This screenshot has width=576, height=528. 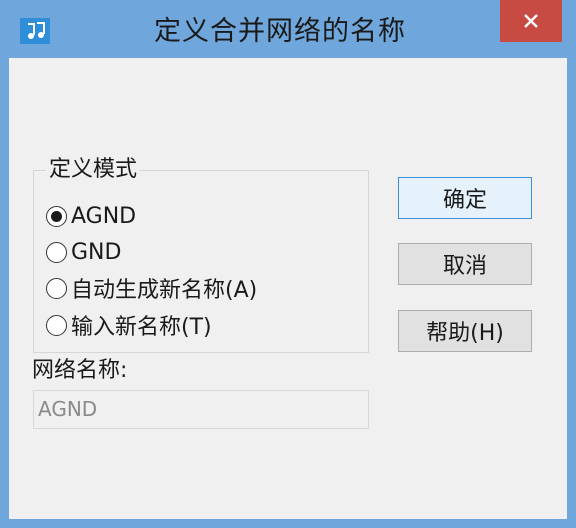 I want to click on close-button, so click(x=531, y=21).